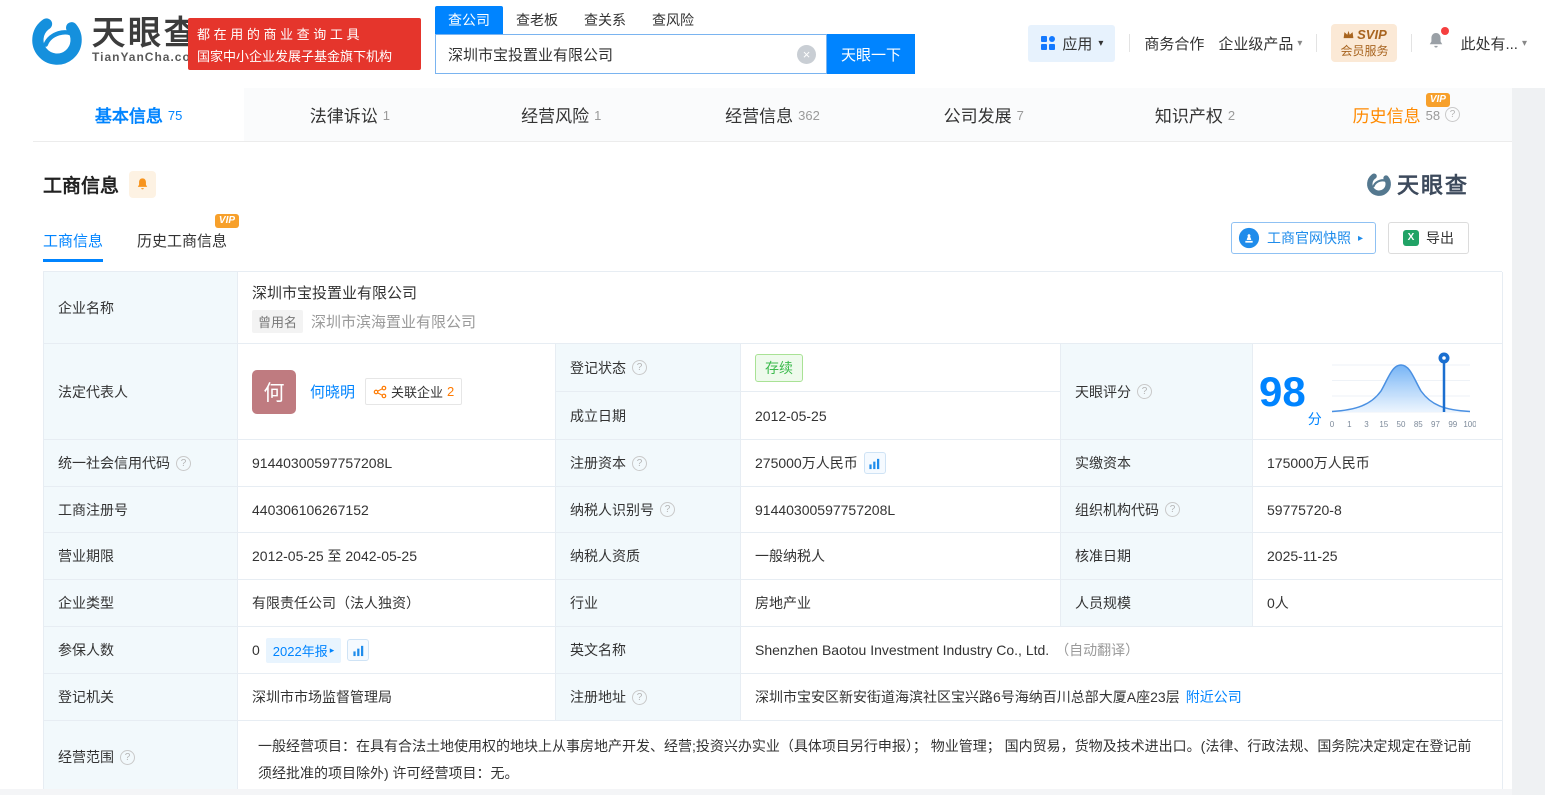 The height and width of the screenshot is (795, 1545). Describe the element at coordinates (256, 650) in the screenshot. I see `value-text: 0` at that location.